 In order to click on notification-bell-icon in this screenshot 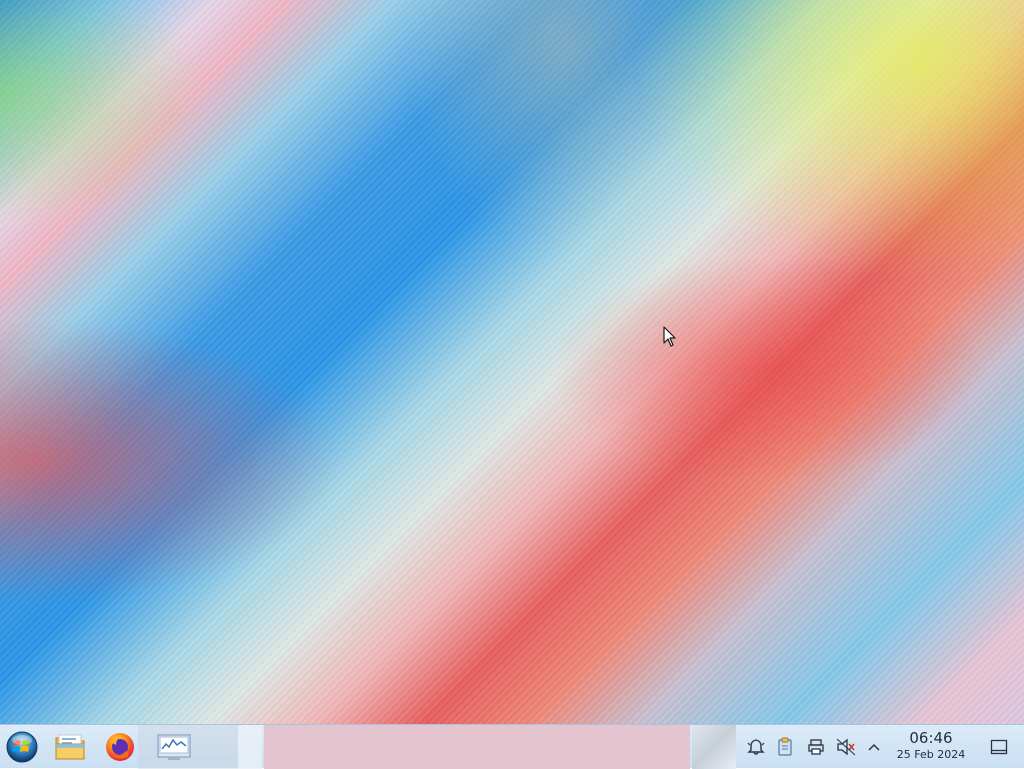, I will do `click(756, 747)`.